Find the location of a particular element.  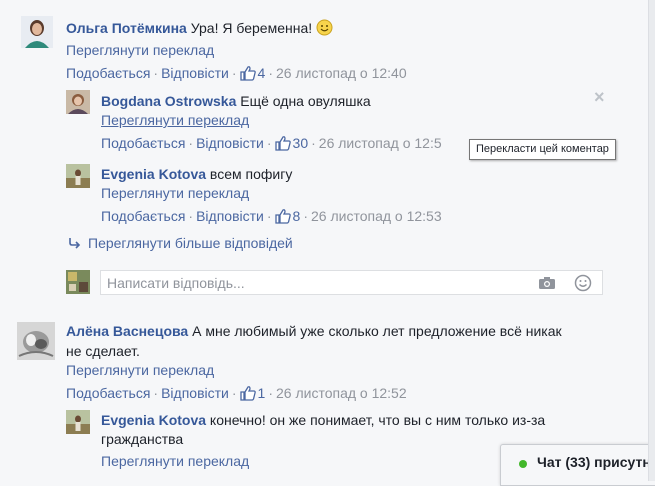

camera-icon is located at coordinates (547, 283).